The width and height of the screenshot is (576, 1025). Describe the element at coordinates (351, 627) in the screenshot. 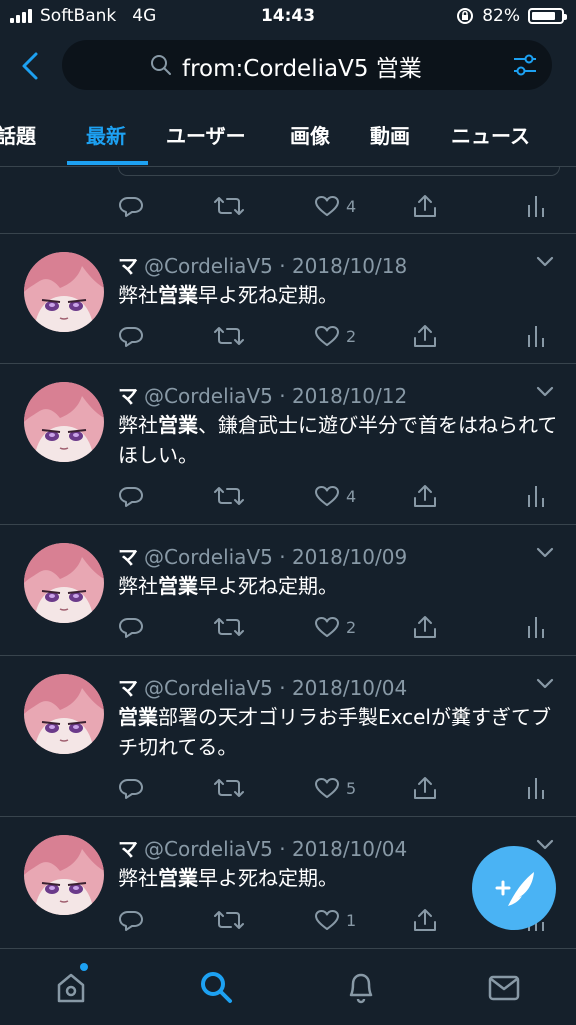

I see `like-count: 2` at that location.